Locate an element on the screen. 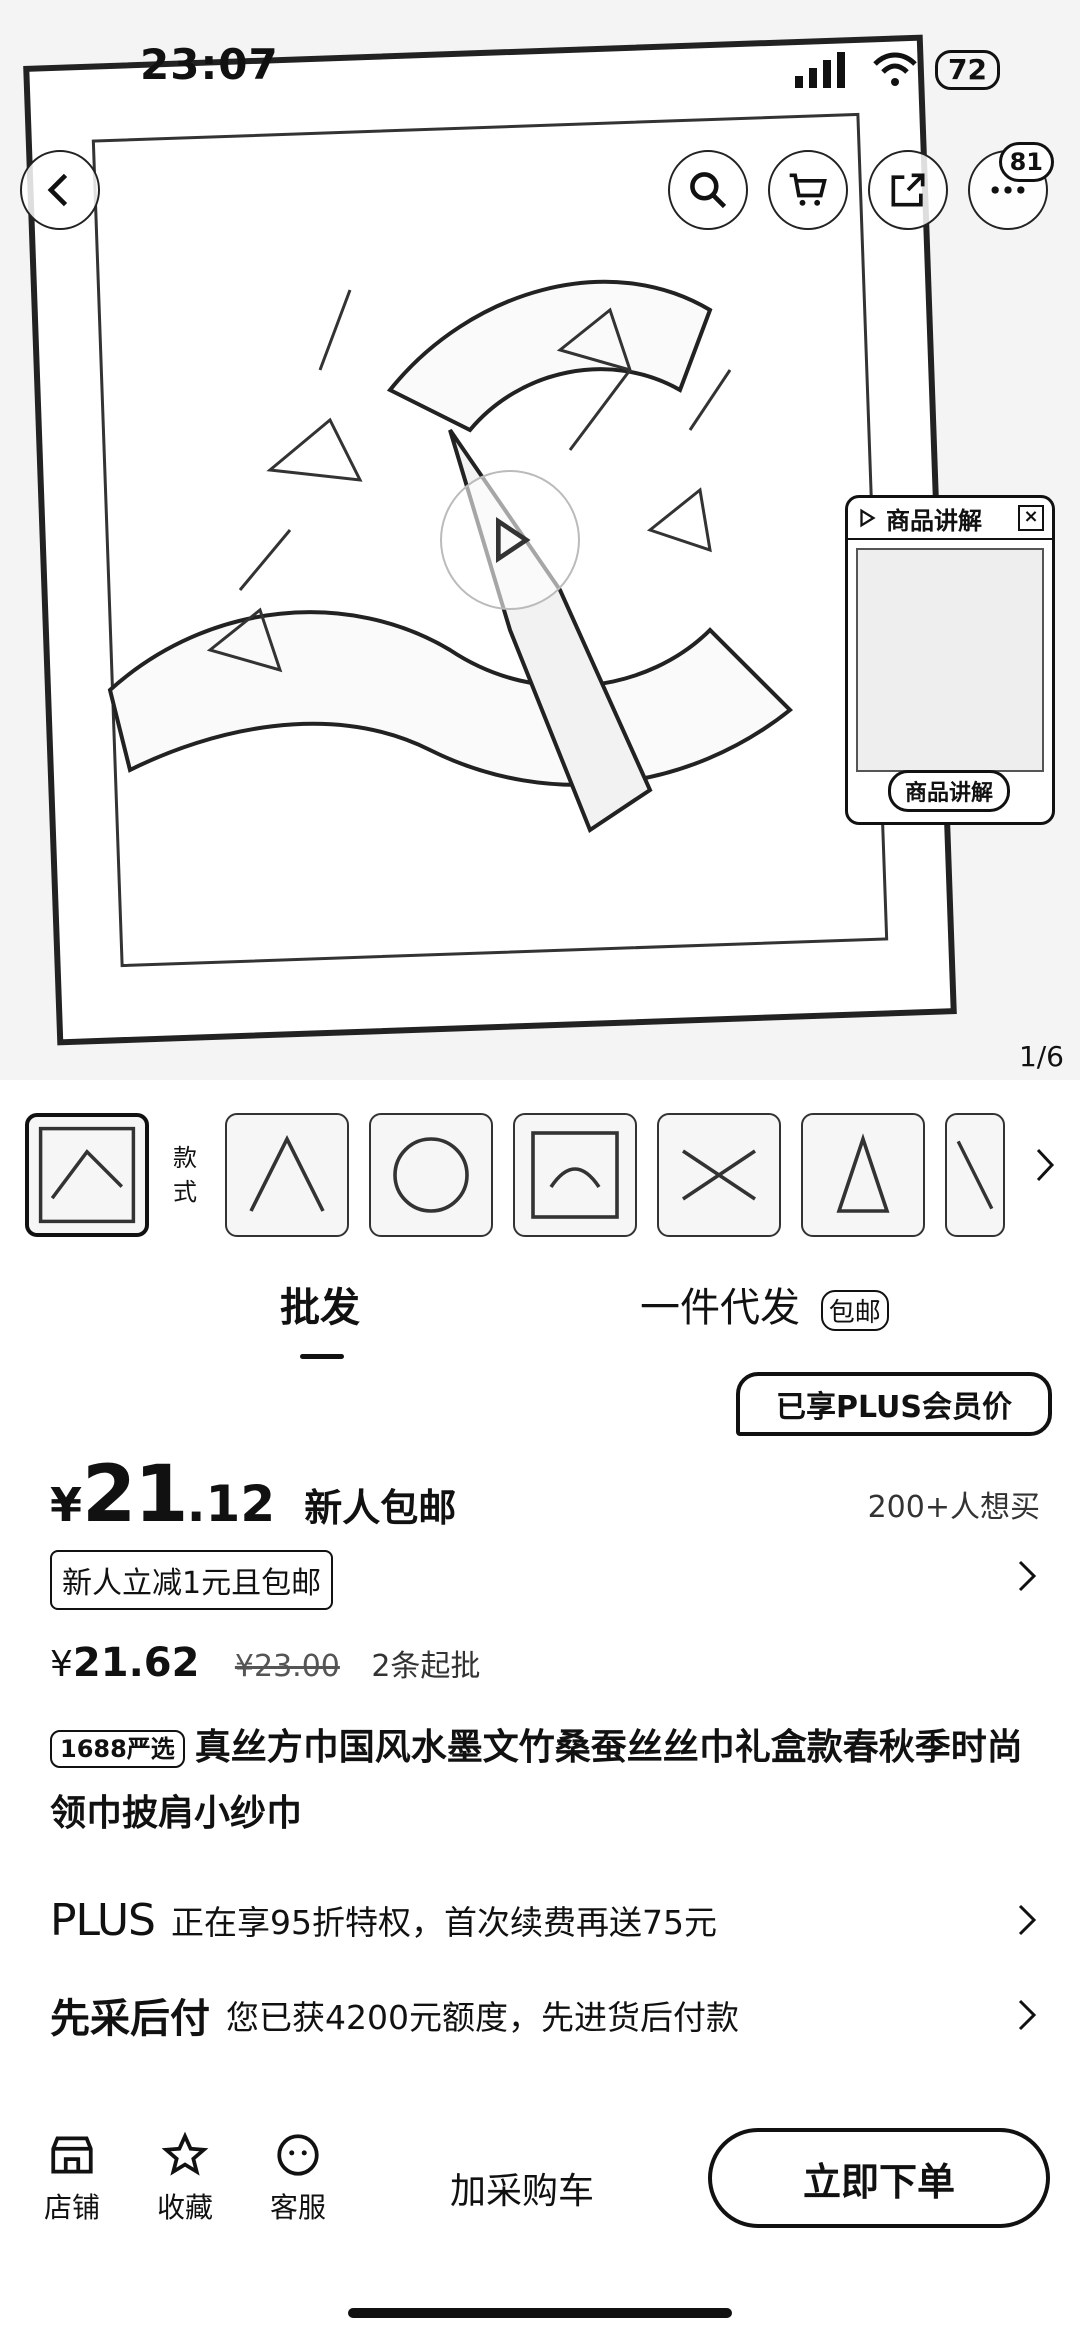 This screenshot has height=2340, width=1080. product-explainer-video: 商品讲解 × 商品讲解 is located at coordinates (950, 660).